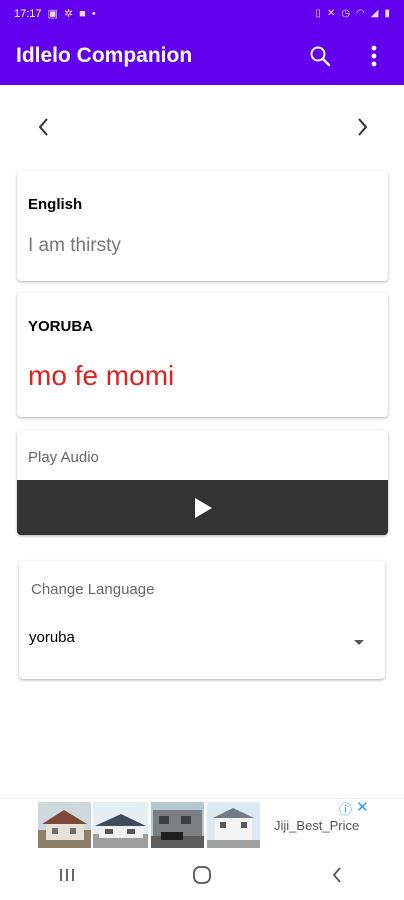 The width and height of the screenshot is (404, 900). What do you see at coordinates (55, 204) in the screenshot?
I see `english-label: English` at bounding box center [55, 204].